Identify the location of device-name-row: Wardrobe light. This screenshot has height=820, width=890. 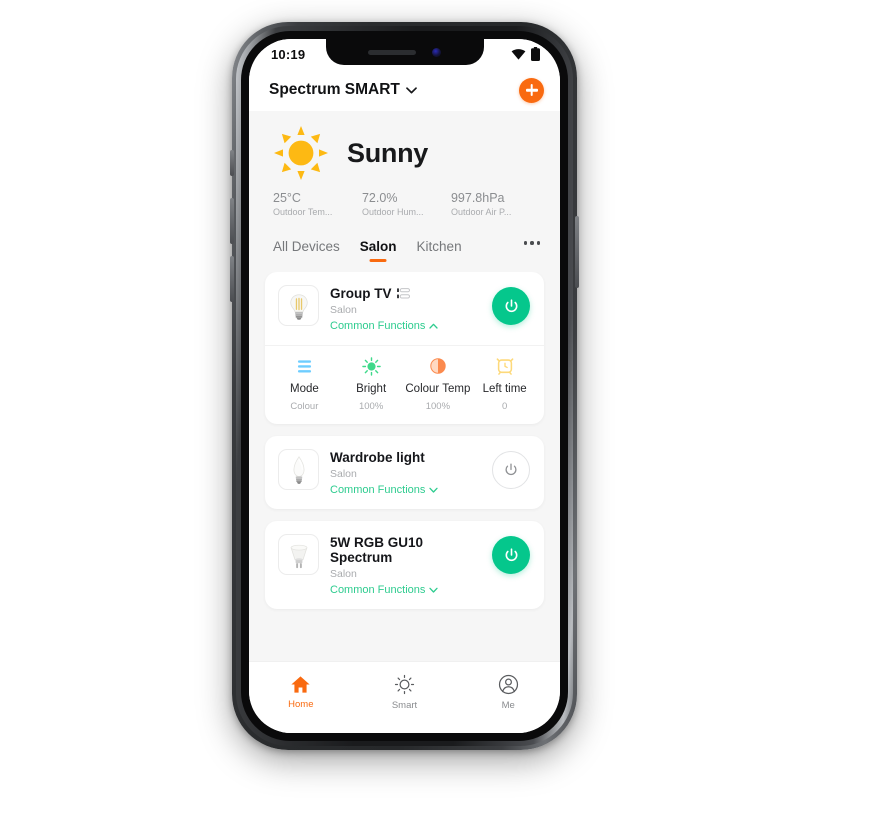
(405, 457).